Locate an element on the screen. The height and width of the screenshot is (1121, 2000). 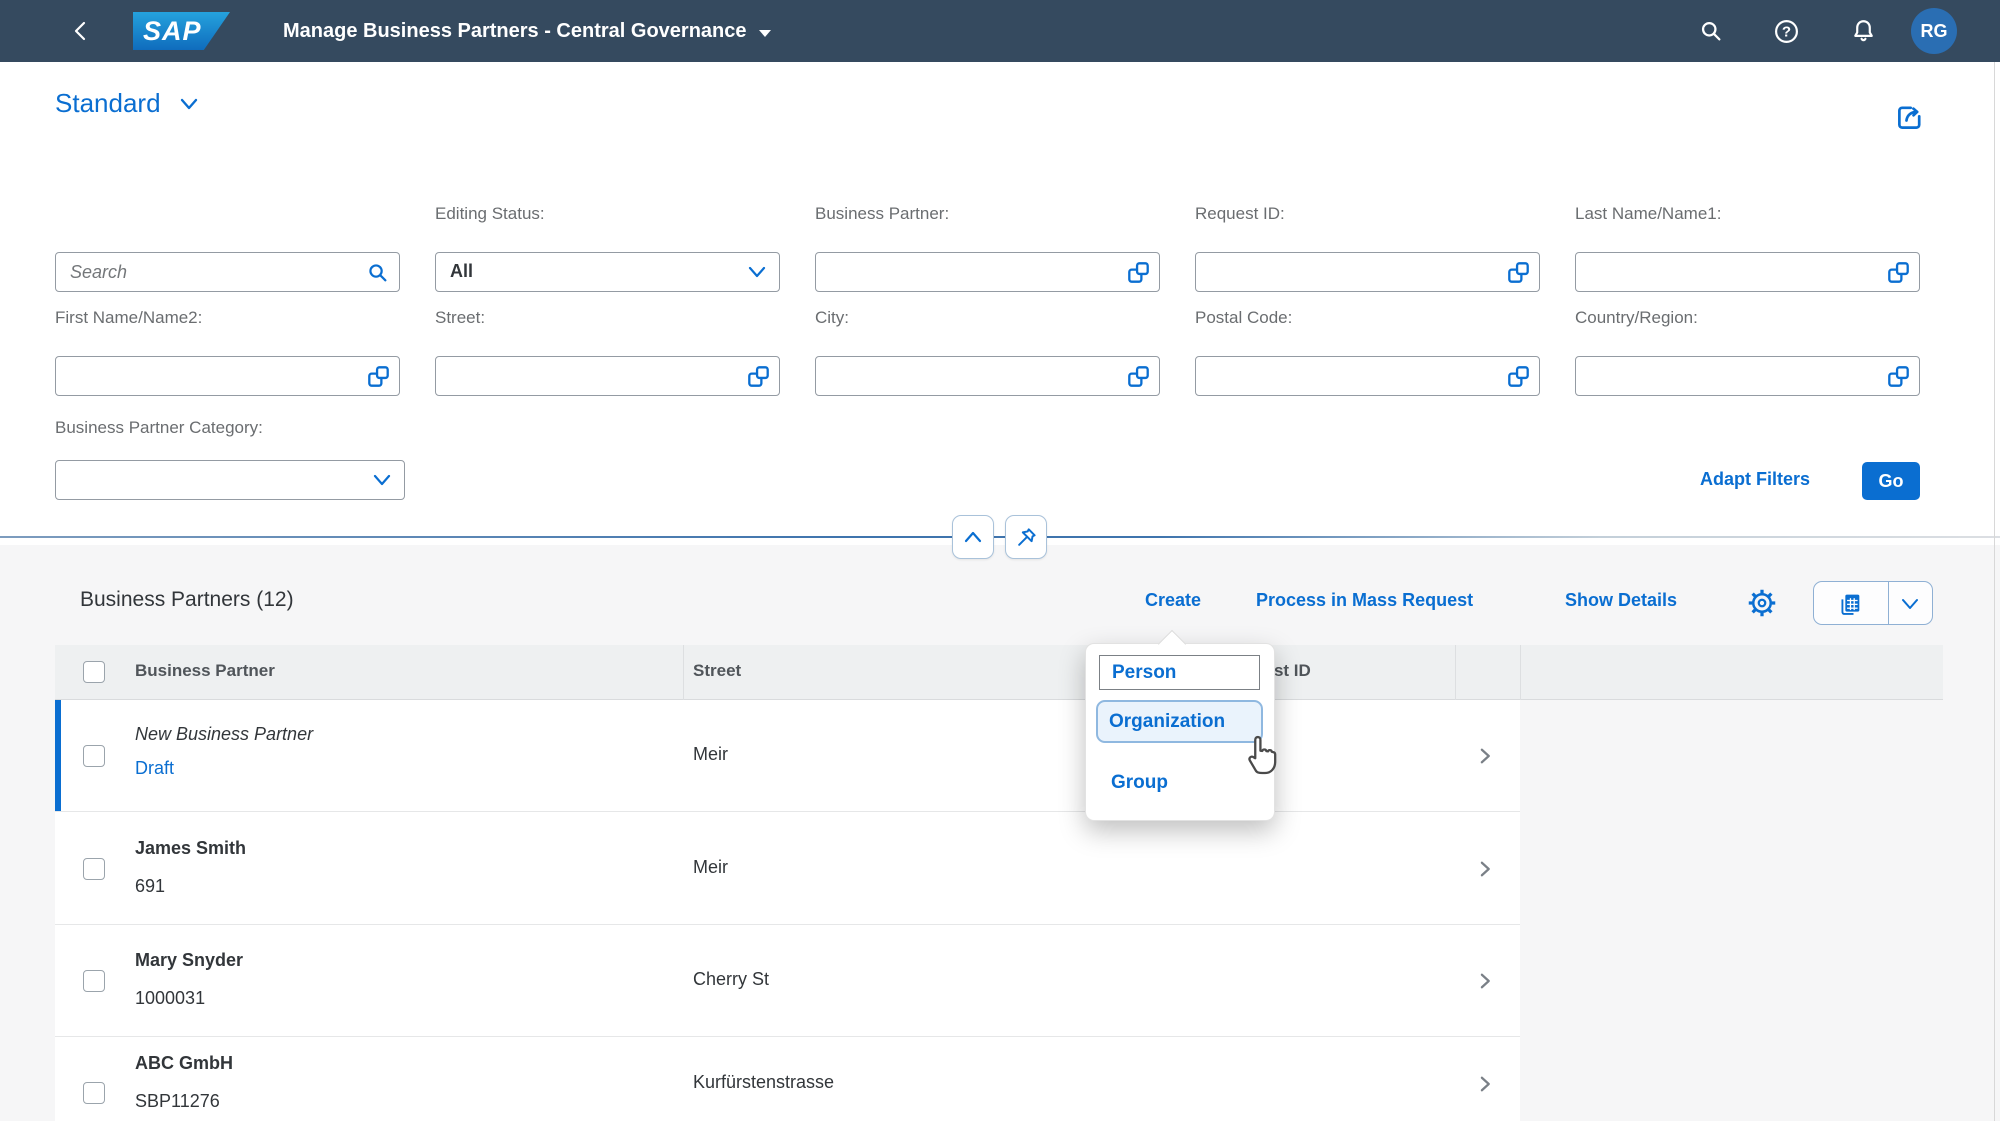
go-button: Go is located at coordinates (1891, 481).